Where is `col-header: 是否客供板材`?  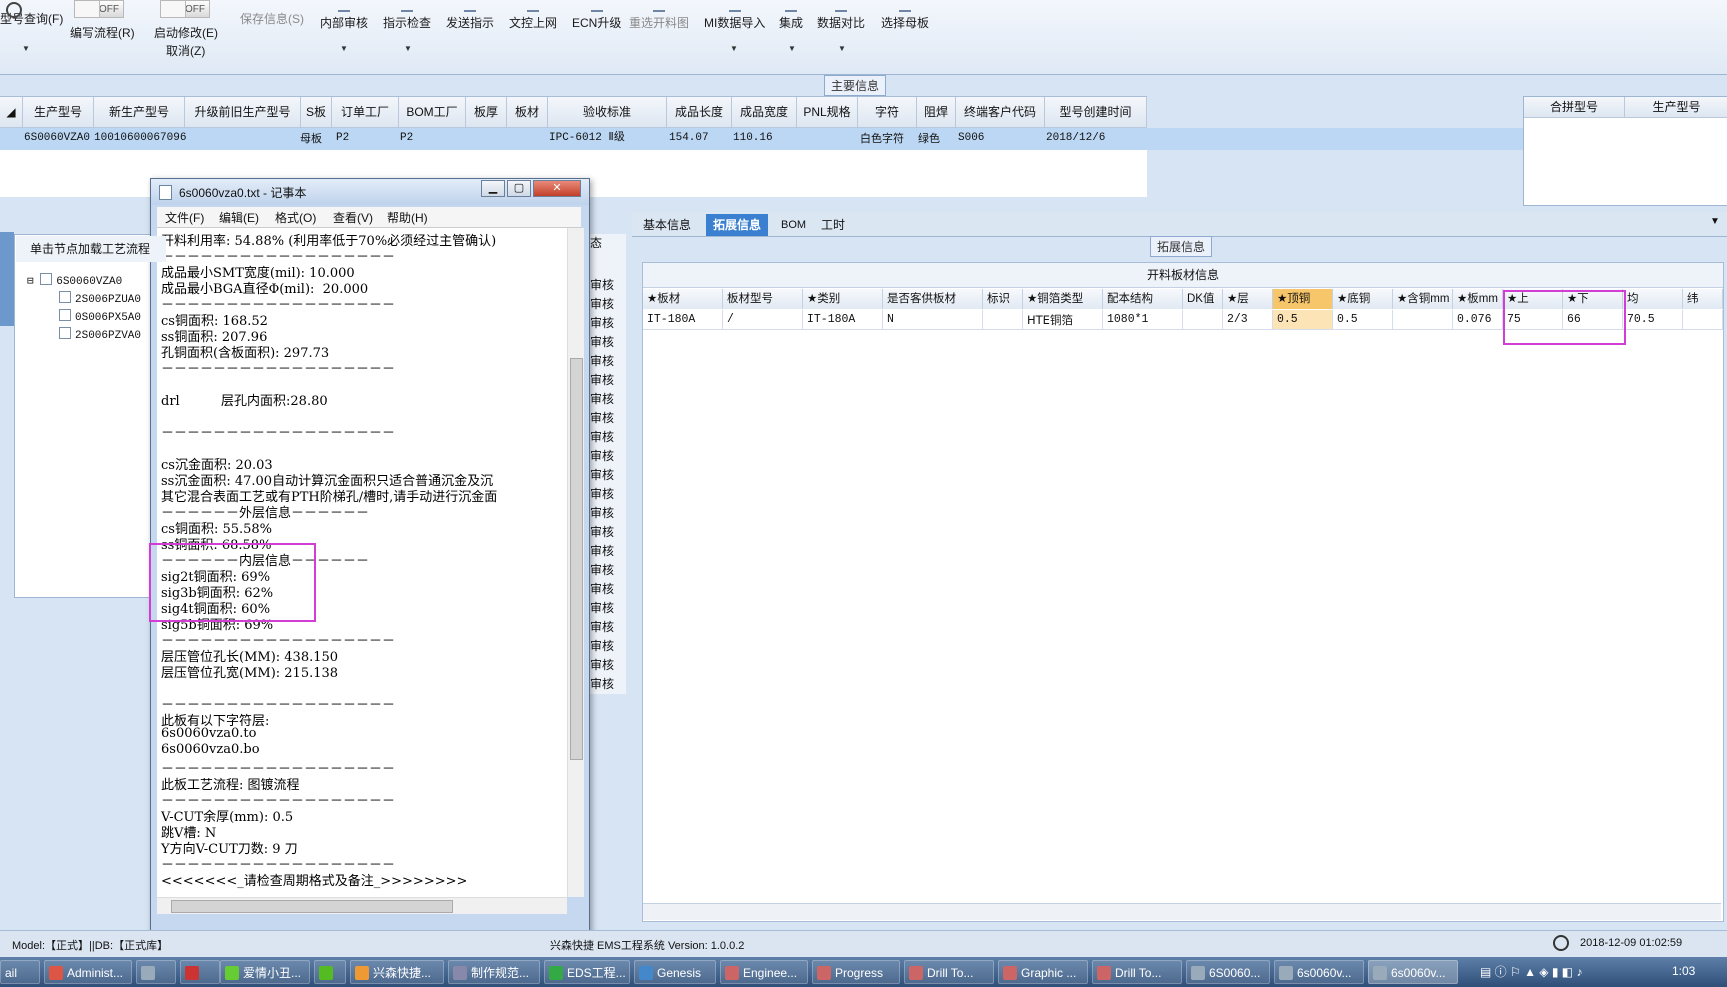 col-header: 是否客供板材 is located at coordinates (933, 299).